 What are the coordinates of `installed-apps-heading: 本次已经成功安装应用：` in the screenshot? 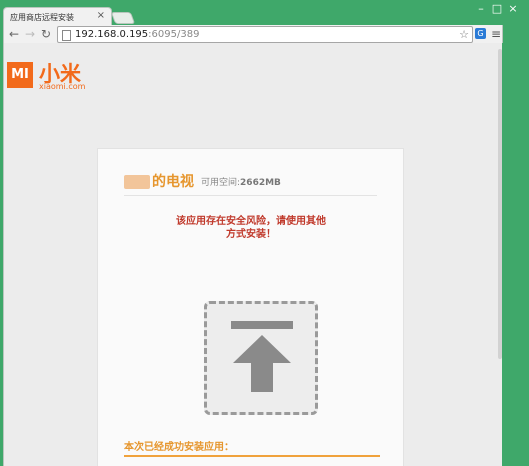 It's located at (179, 447).